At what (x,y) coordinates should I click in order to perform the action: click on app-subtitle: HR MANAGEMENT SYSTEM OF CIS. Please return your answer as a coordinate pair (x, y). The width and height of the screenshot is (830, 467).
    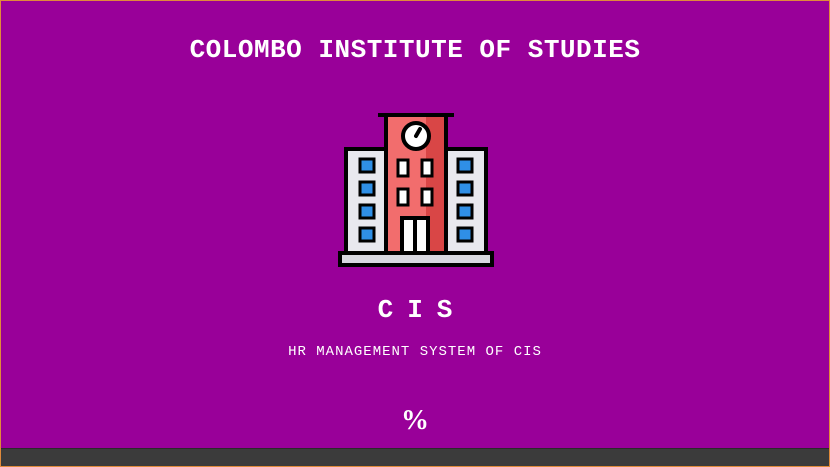
    Looking at the image, I should click on (415, 352).